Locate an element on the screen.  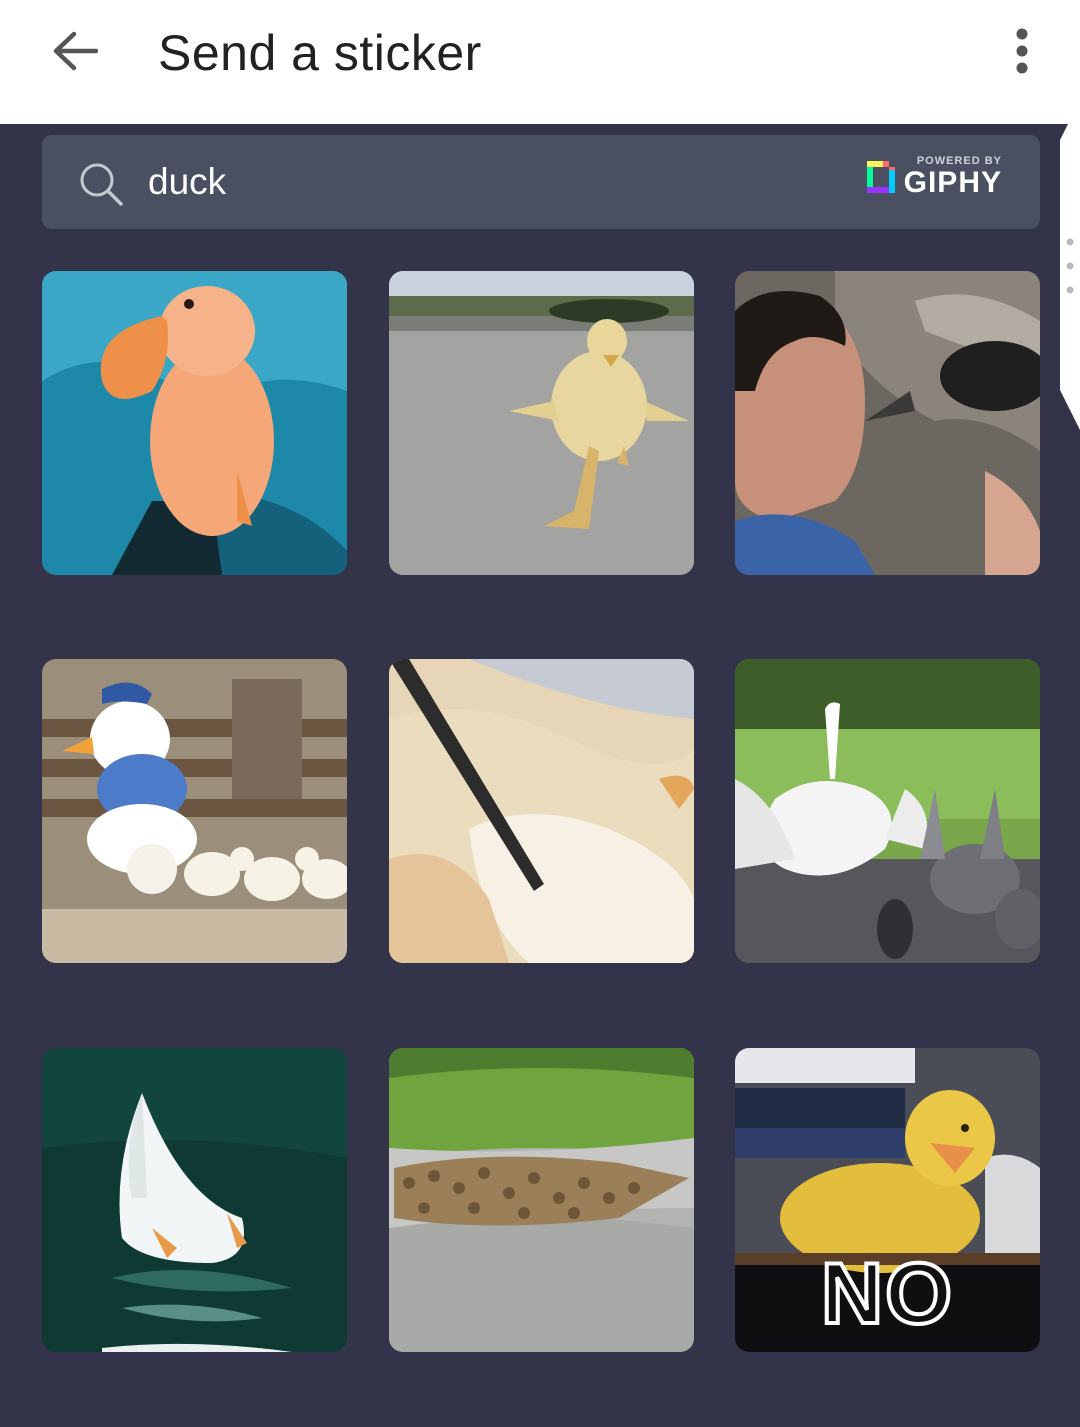
more-vertical-icon is located at coordinates (1022, 51).